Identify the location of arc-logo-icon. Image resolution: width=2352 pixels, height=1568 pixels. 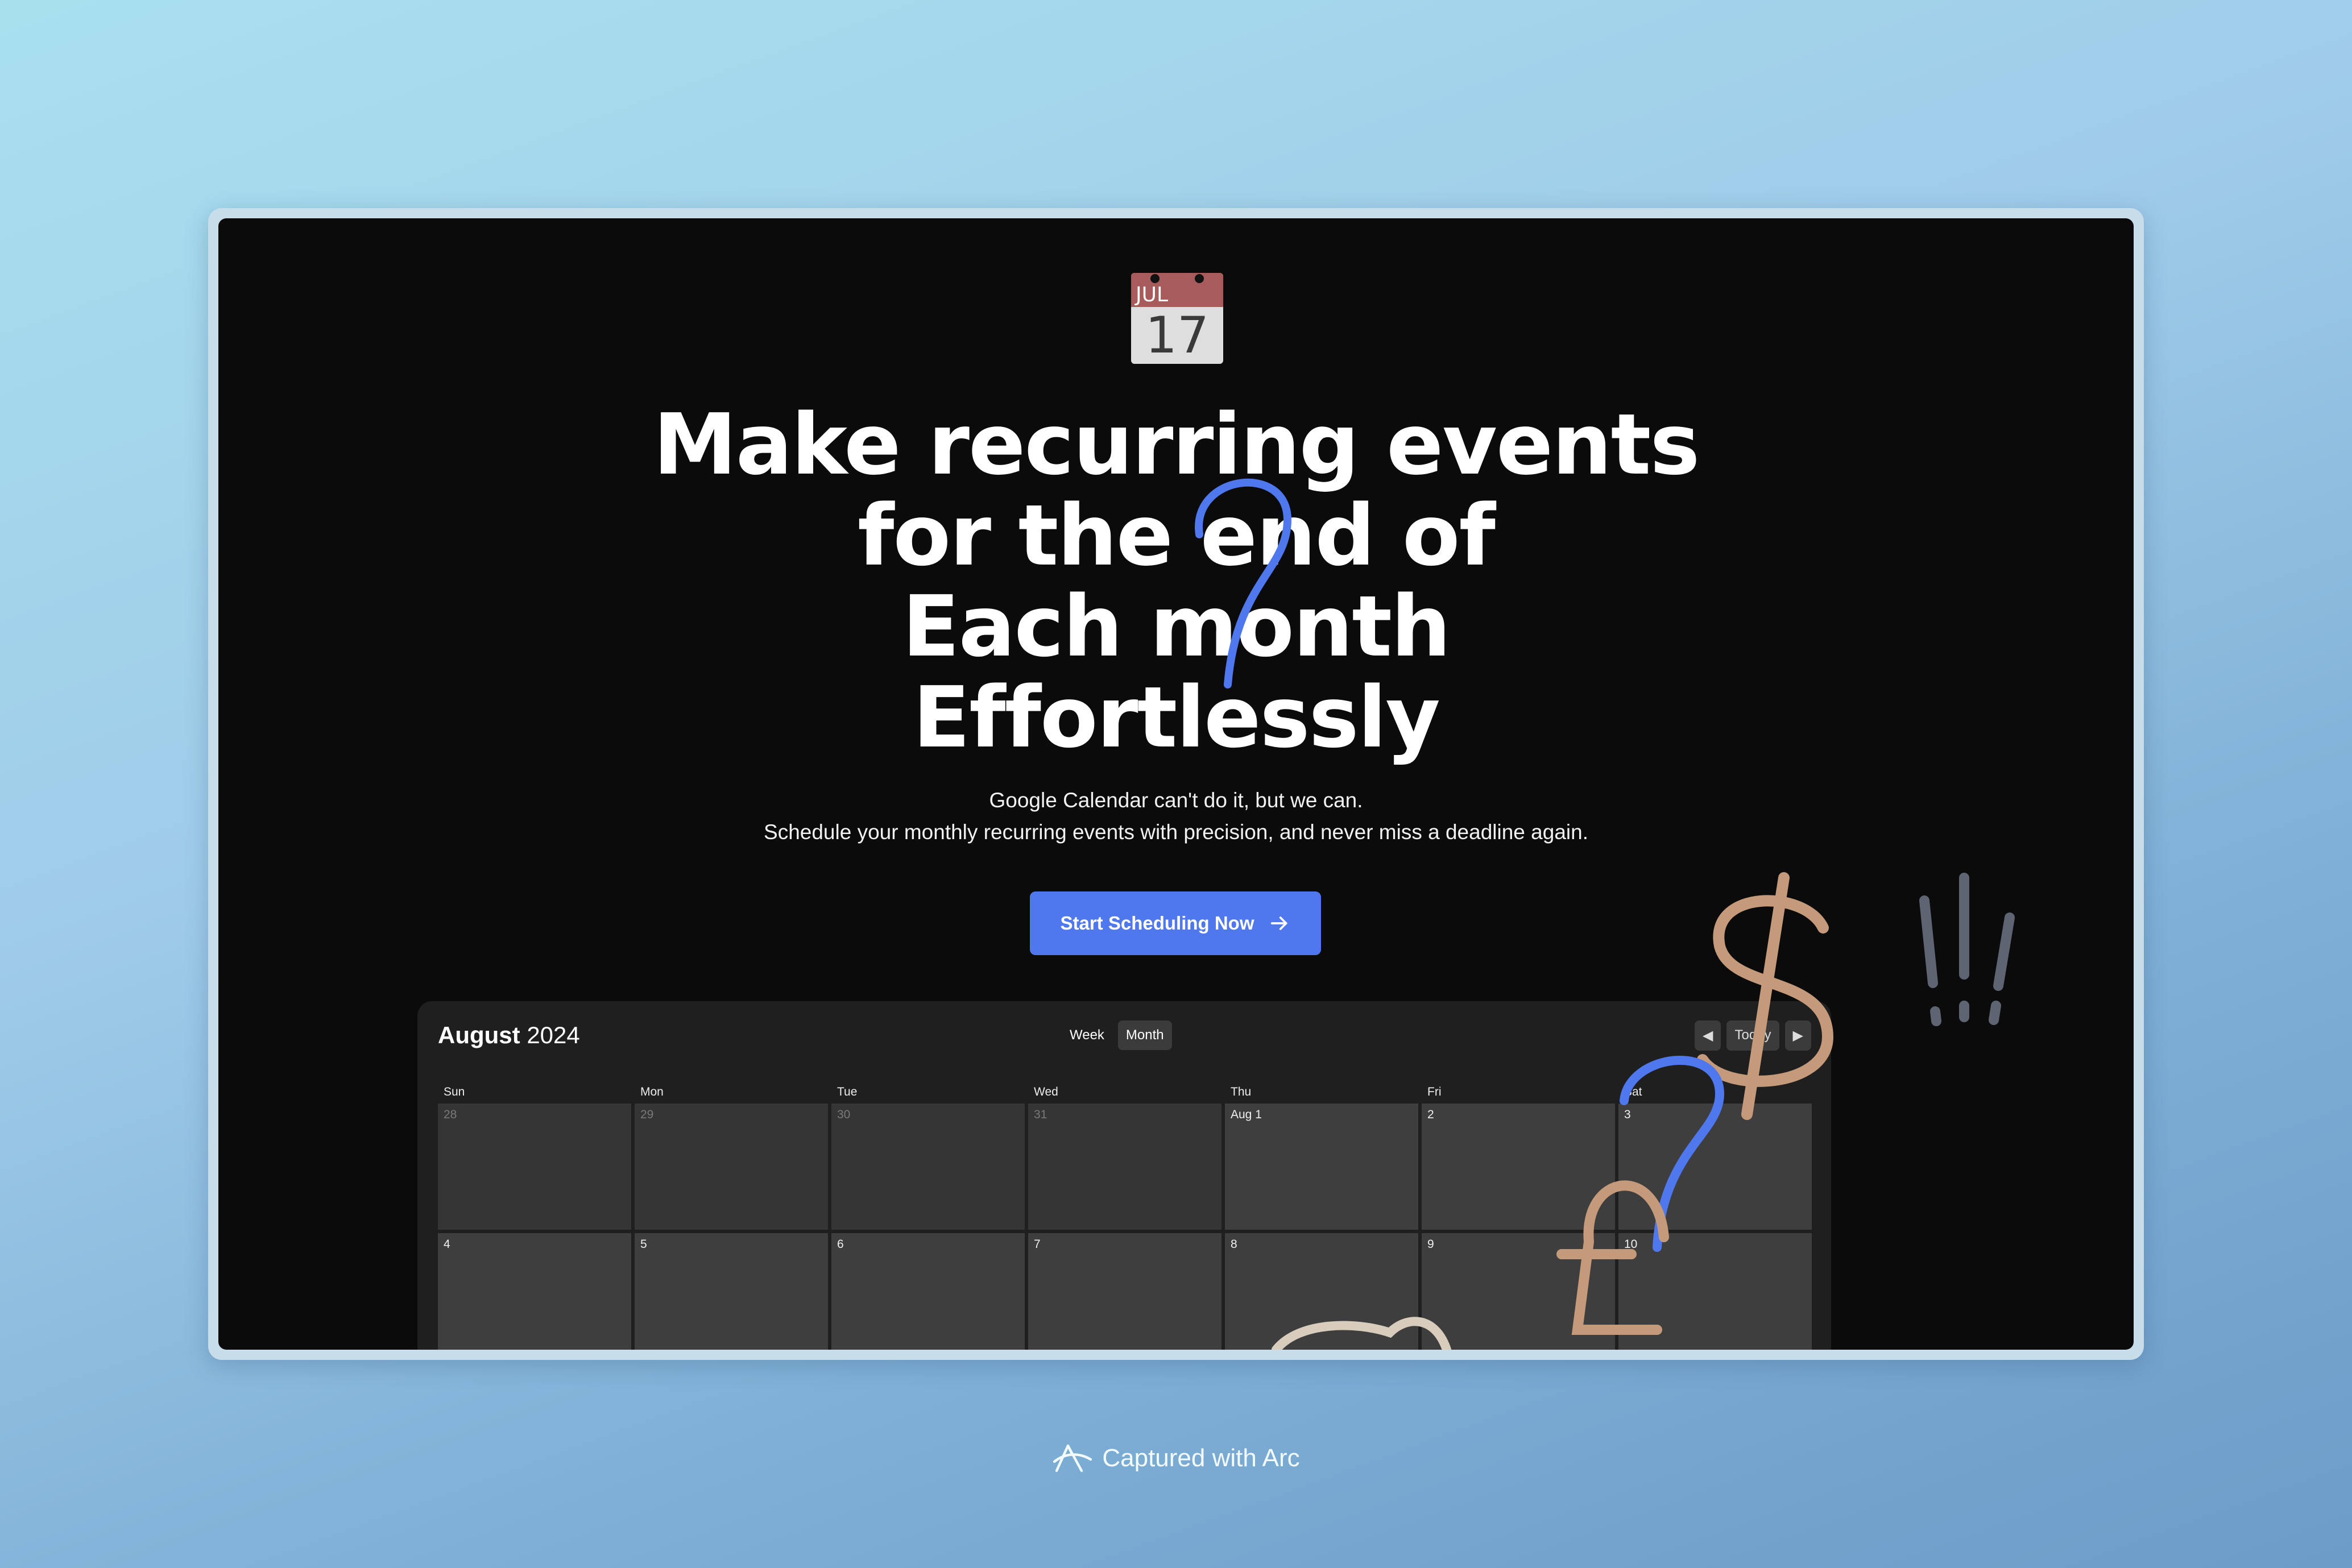
(1073, 1458).